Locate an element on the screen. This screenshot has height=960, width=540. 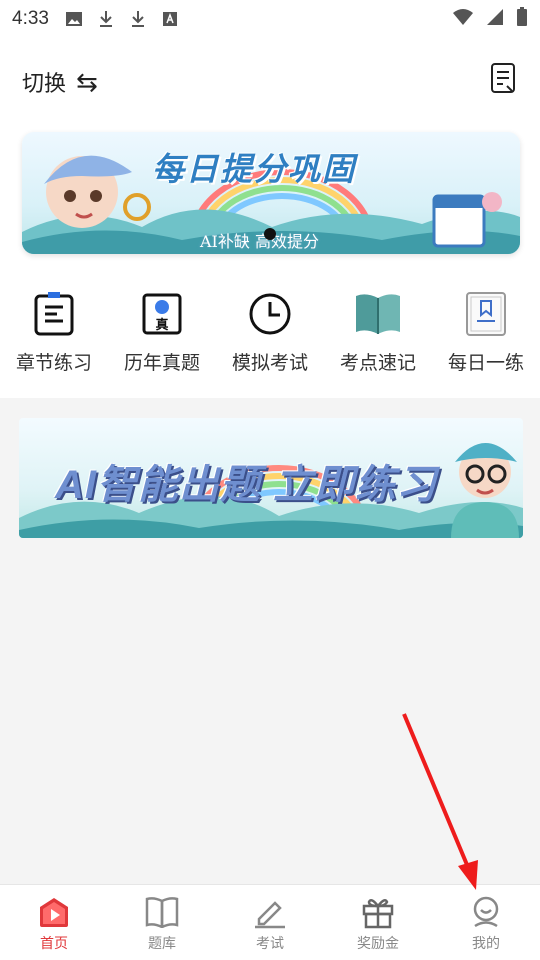
status-time: 4:33 is located at coordinates (30, 18).